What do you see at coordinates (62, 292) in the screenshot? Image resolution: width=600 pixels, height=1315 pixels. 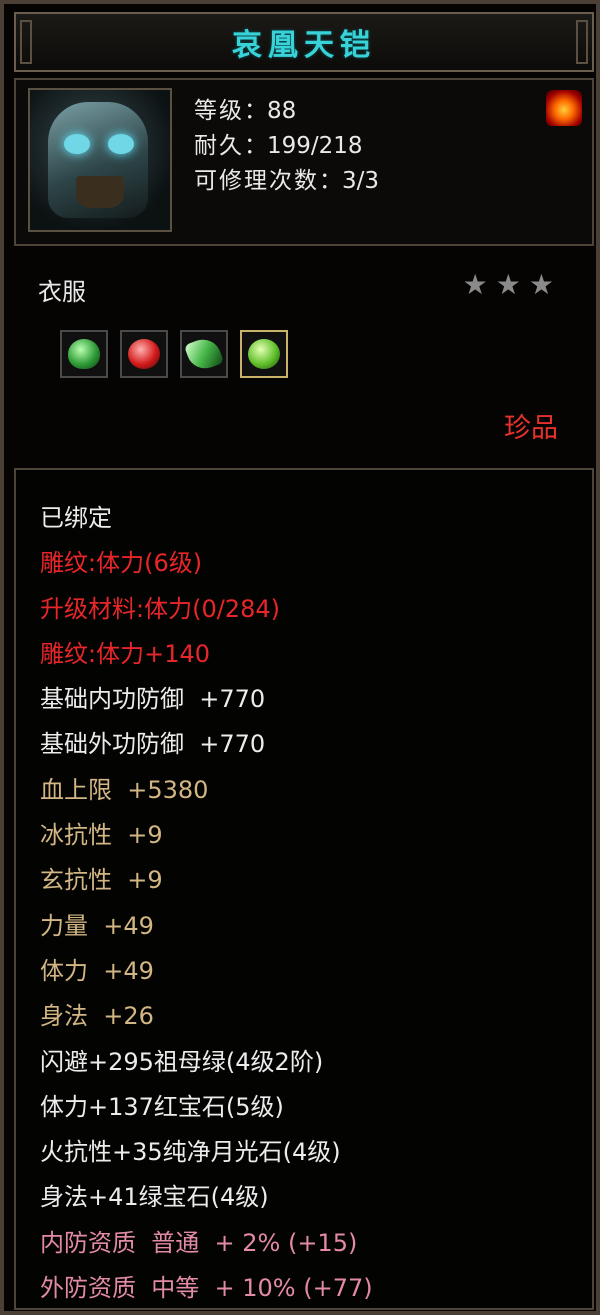 I see `item-type: 衣服` at bounding box center [62, 292].